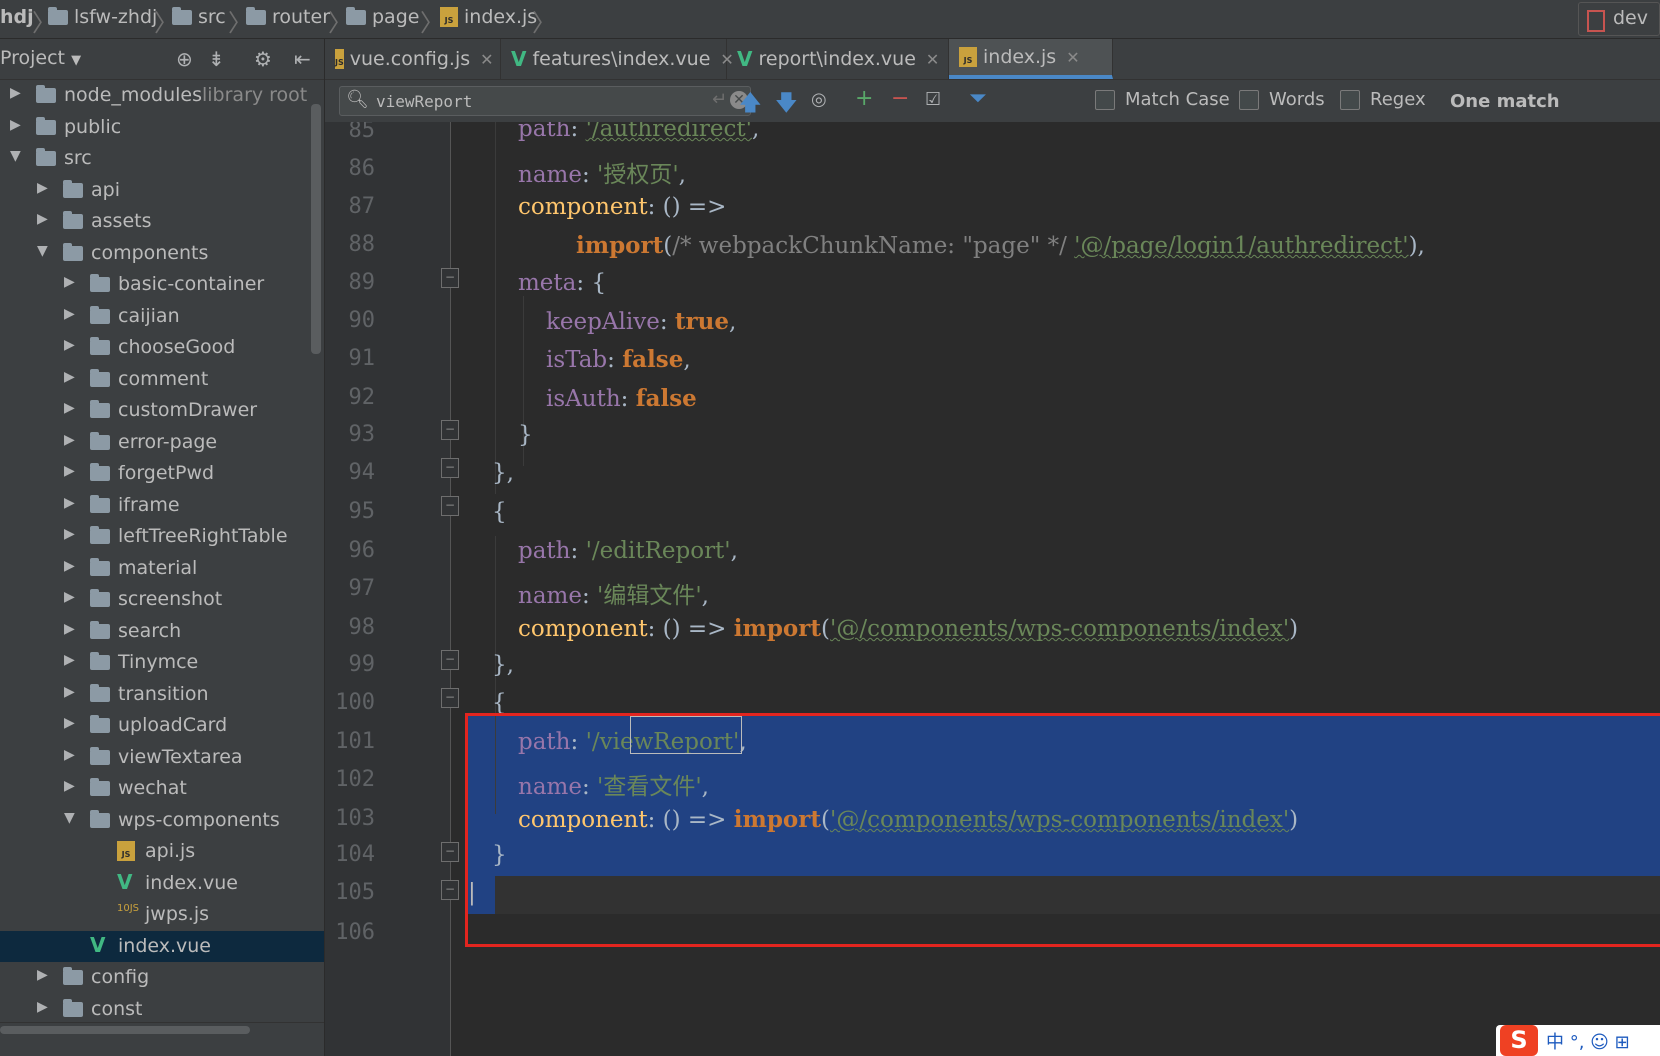 The image size is (1660, 1056). What do you see at coordinates (162, 662) in the screenshot?
I see `tree-item: ▶ Tinymce` at bounding box center [162, 662].